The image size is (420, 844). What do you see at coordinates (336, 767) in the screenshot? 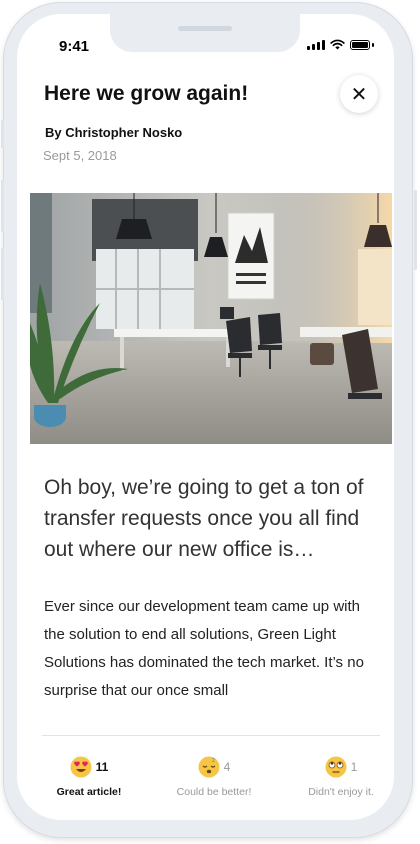
I see `eye-roll-icon` at bounding box center [336, 767].